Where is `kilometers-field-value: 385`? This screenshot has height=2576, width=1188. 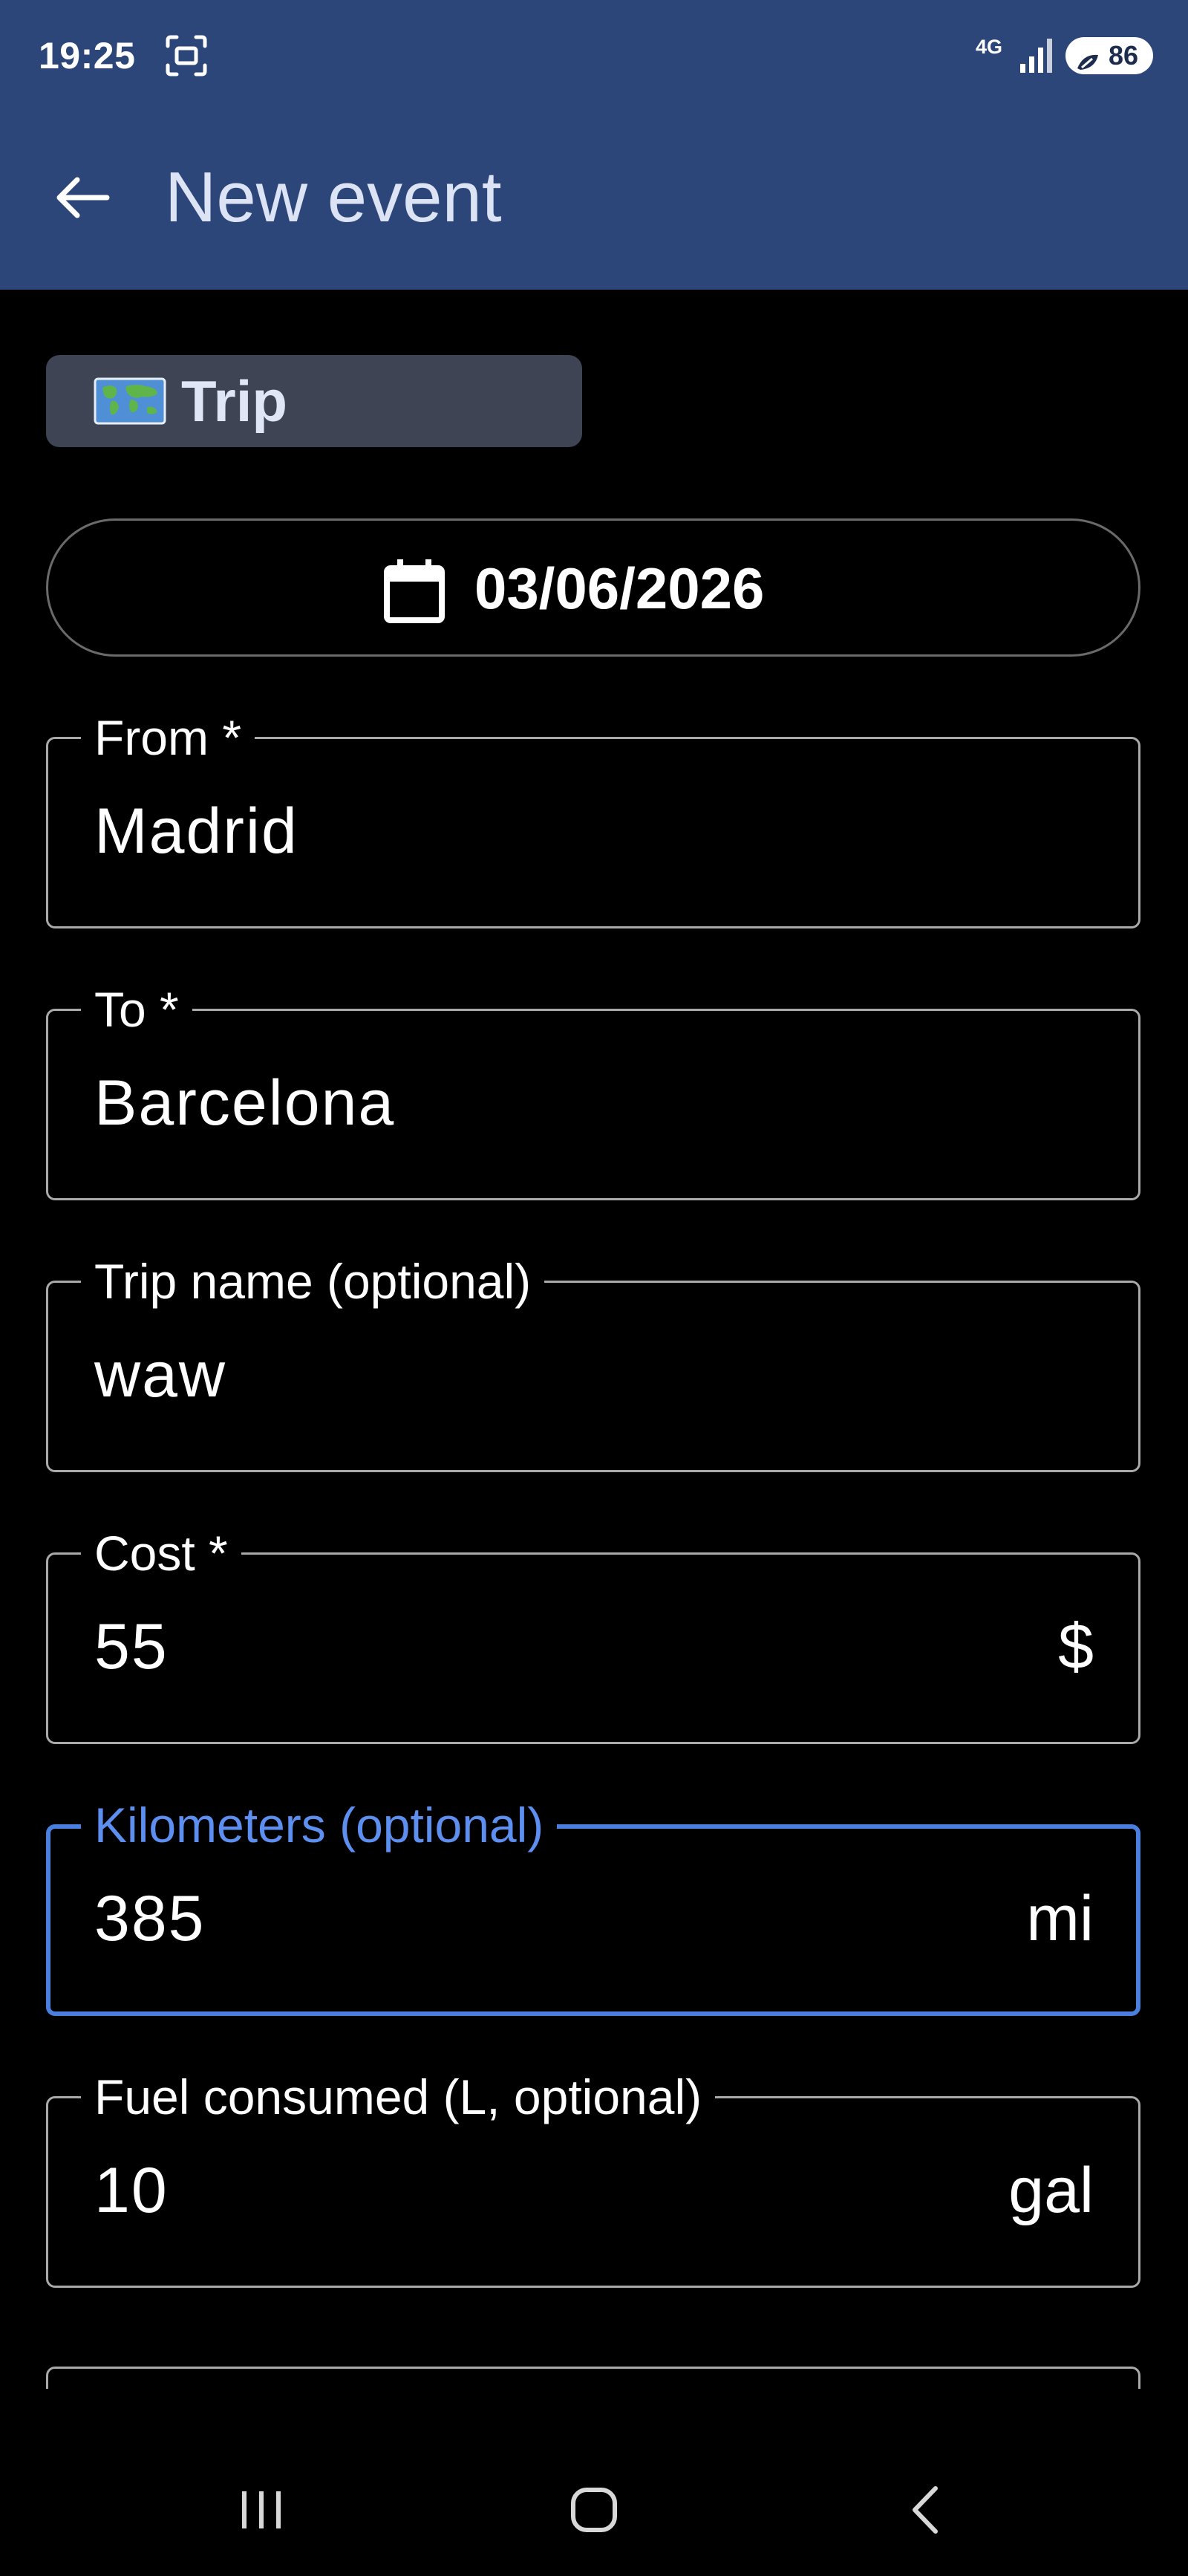
kilometers-field-value: 385 is located at coordinates (150, 1918).